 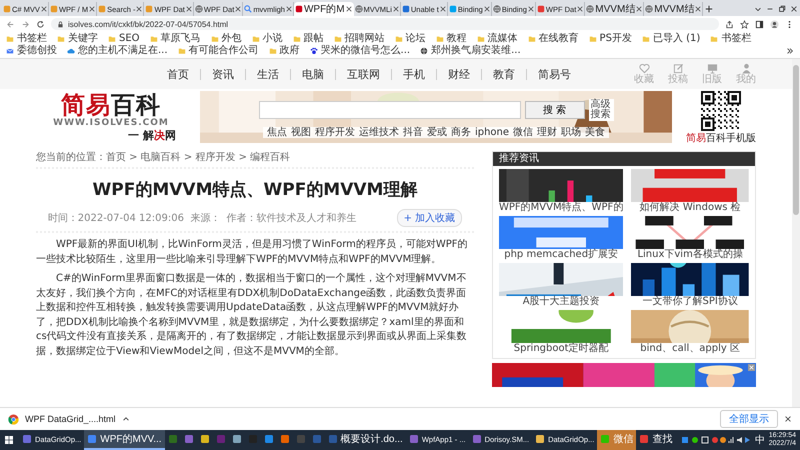 I want to click on hot-keyword: iphone, so click(x=492, y=132).